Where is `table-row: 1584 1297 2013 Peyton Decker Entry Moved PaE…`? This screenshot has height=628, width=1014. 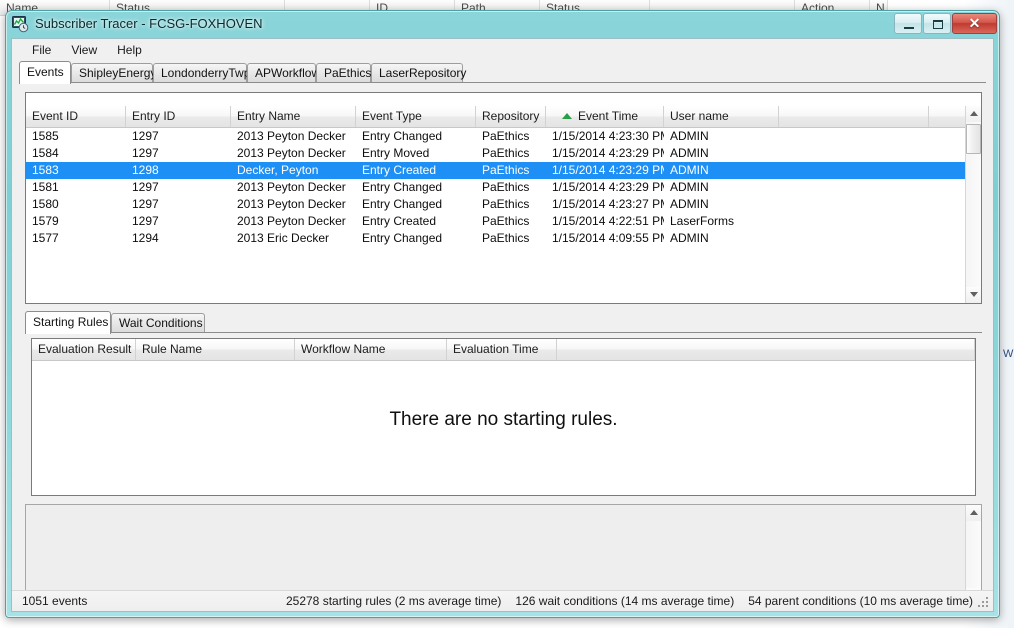 table-row: 1584 1297 2013 Peyton Decker Entry Moved PaE… is located at coordinates (503, 153).